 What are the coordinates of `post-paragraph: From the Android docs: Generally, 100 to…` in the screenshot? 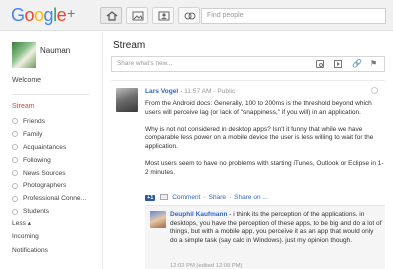 It's located at (258, 108).